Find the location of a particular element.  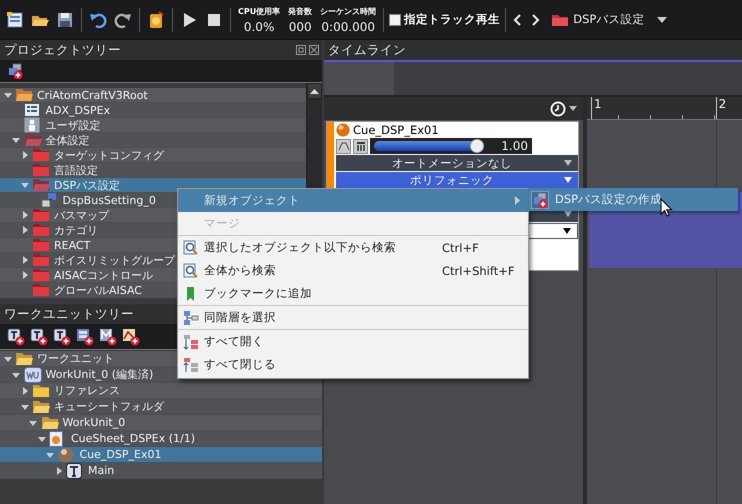

panel-title: ワークユニットツリー is located at coordinates (69, 314).